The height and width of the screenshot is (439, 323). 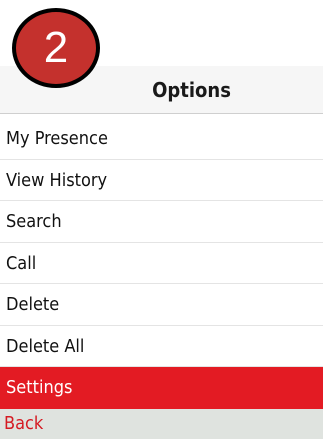 I want to click on step-number-badge: 2, so click(x=56, y=48).